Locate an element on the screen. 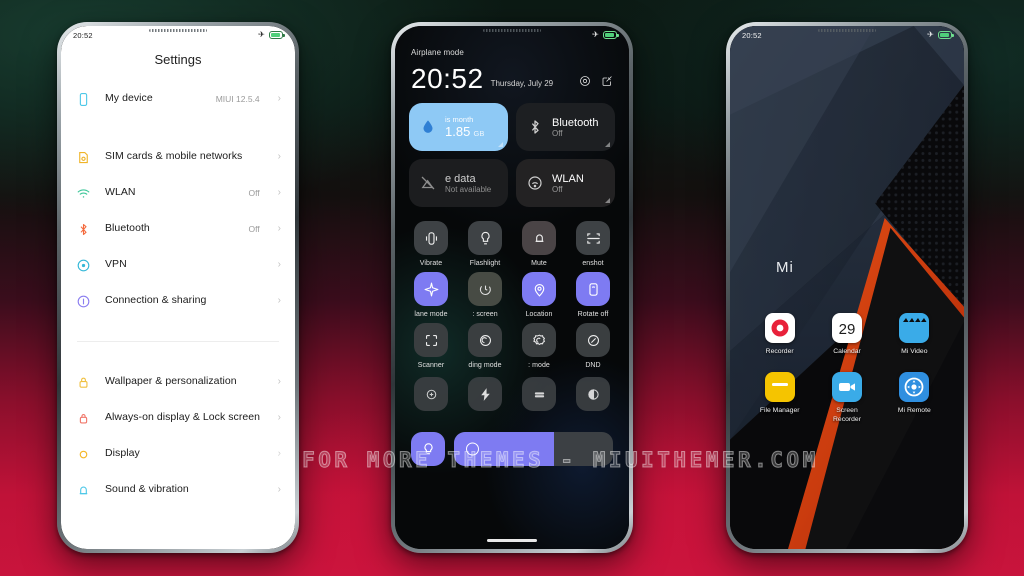 The image size is (1024, 576). tile-bluetooth: Bluetooth Off is located at coordinates (565, 127).